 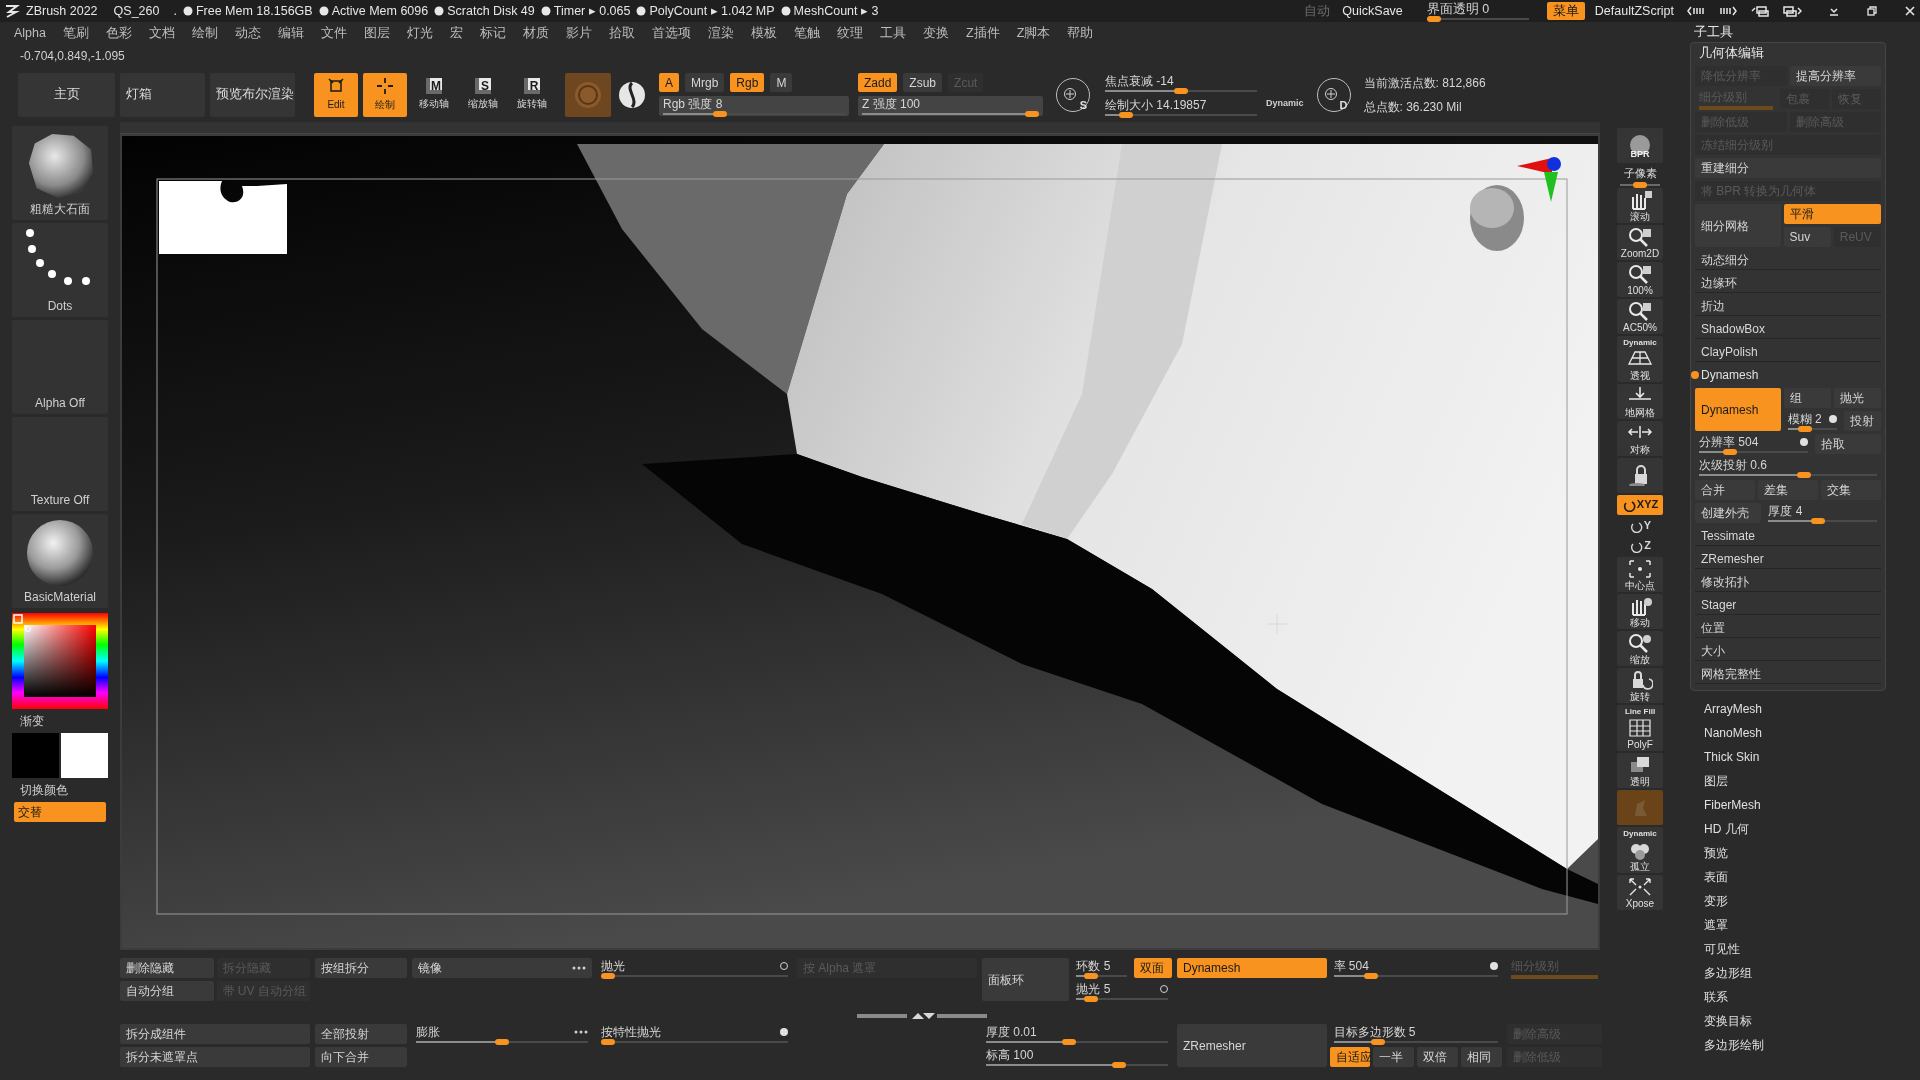 What do you see at coordinates (1026, 979) in the screenshot?
I see `button: 面板环` at bounding box center [1026, 979].